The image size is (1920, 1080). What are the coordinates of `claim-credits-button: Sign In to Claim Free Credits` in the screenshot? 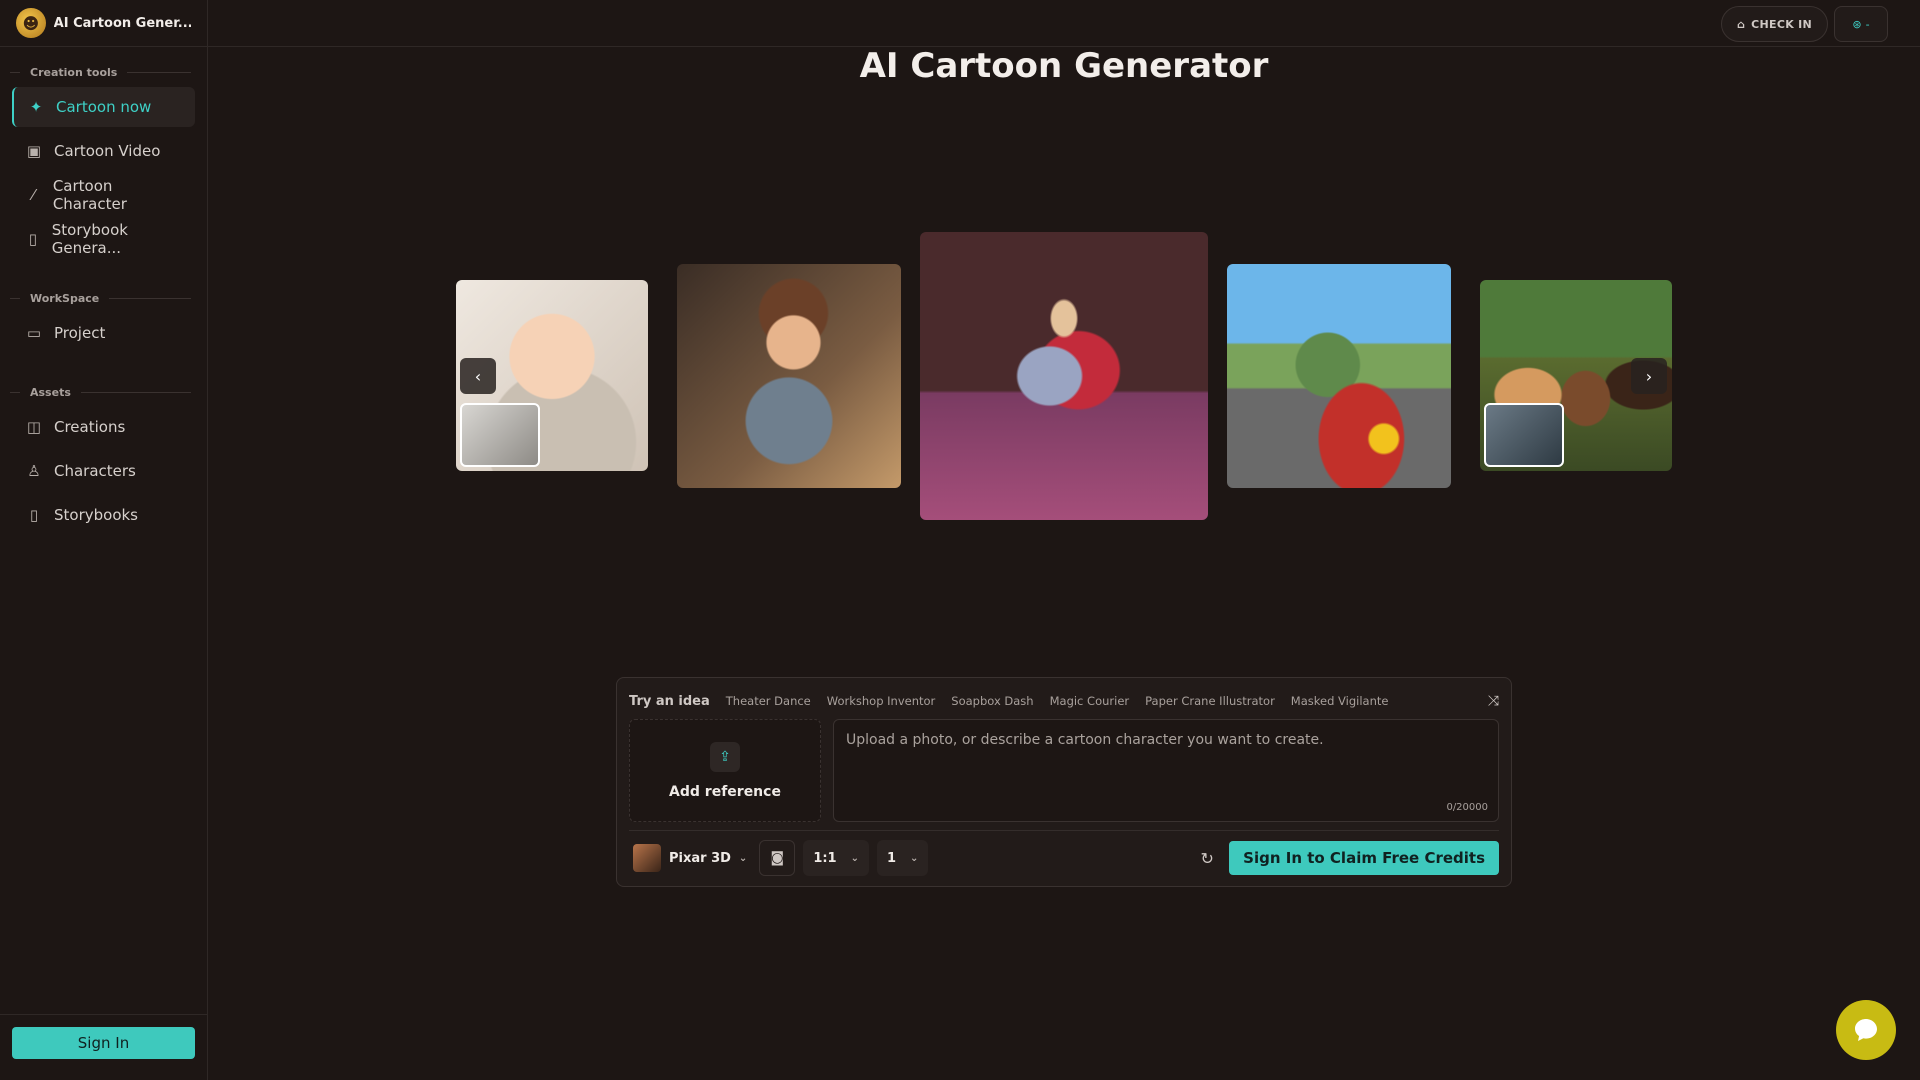 It's located at (1364, 858).